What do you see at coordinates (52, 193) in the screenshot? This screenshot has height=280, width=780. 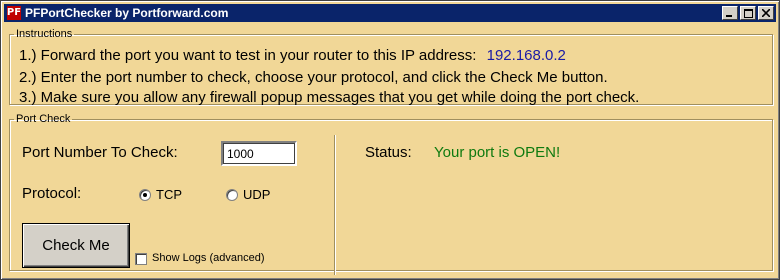 I see `protocol-label: Protocol:` at bounding box center [52, 193].